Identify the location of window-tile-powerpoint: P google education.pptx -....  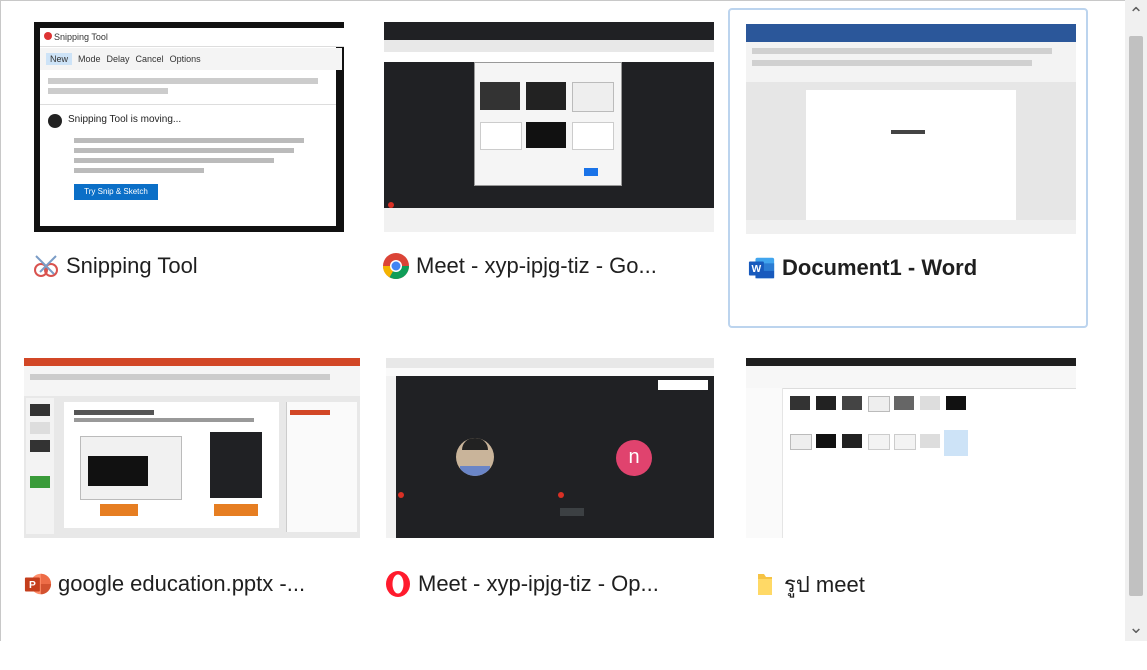
(198, 510).